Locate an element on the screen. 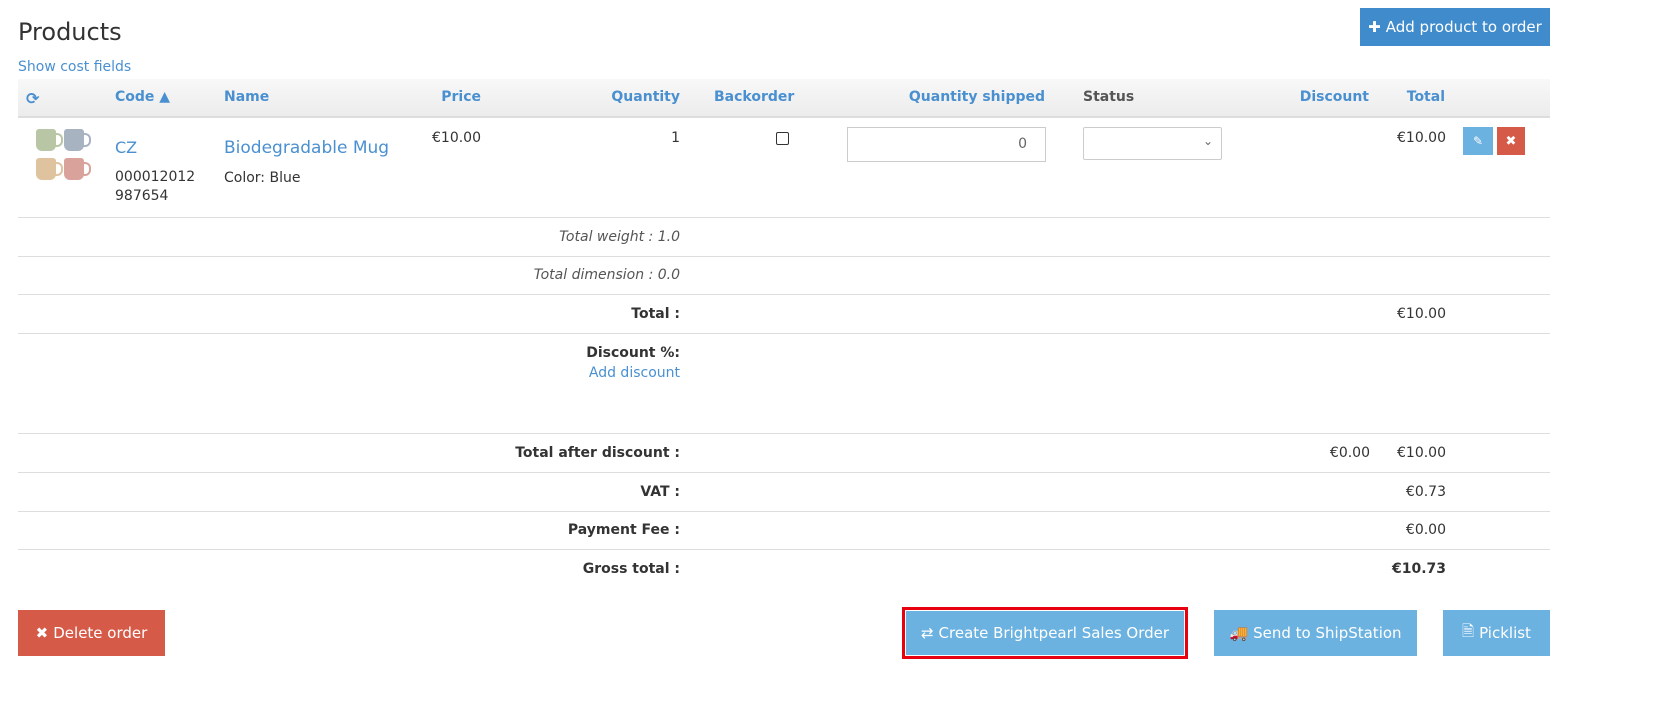 This screenshot has height=719, width=1667. quantity-shipped-input: 0 is located at coordinates (946, 144).